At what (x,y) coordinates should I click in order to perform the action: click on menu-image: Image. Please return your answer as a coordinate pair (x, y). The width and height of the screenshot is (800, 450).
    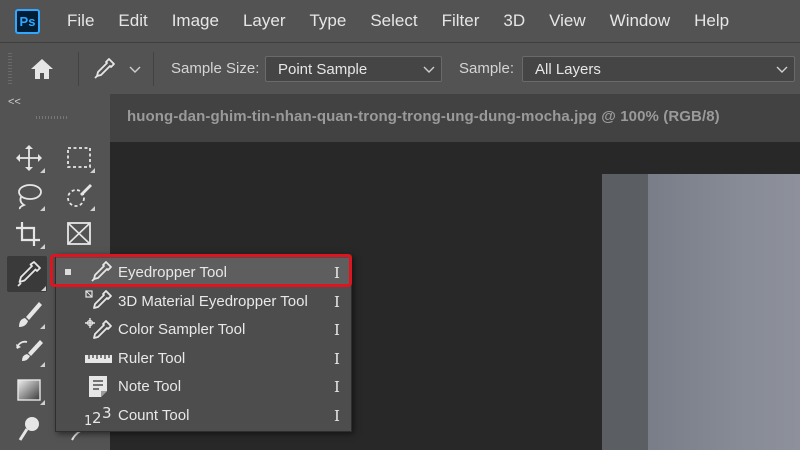
    Looking at the image, I should click on (195, 21).